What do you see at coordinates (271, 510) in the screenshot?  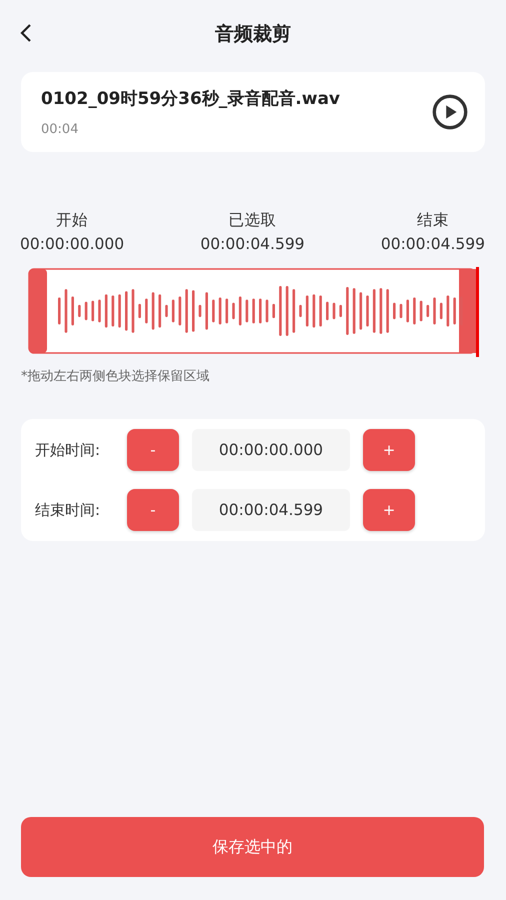 I see `time-field: 00:00:04.599` at bounding box center [271, 510].